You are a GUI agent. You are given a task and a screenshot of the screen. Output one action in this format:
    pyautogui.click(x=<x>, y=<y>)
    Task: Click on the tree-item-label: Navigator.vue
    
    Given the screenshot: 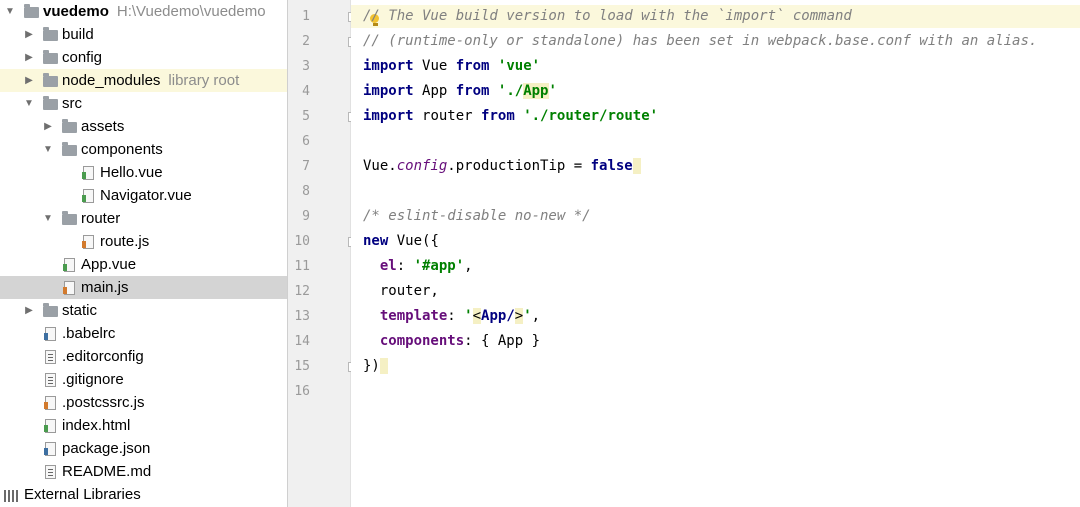 What is the action you would take?
    pyautogui.click(x=146, y=195)
    